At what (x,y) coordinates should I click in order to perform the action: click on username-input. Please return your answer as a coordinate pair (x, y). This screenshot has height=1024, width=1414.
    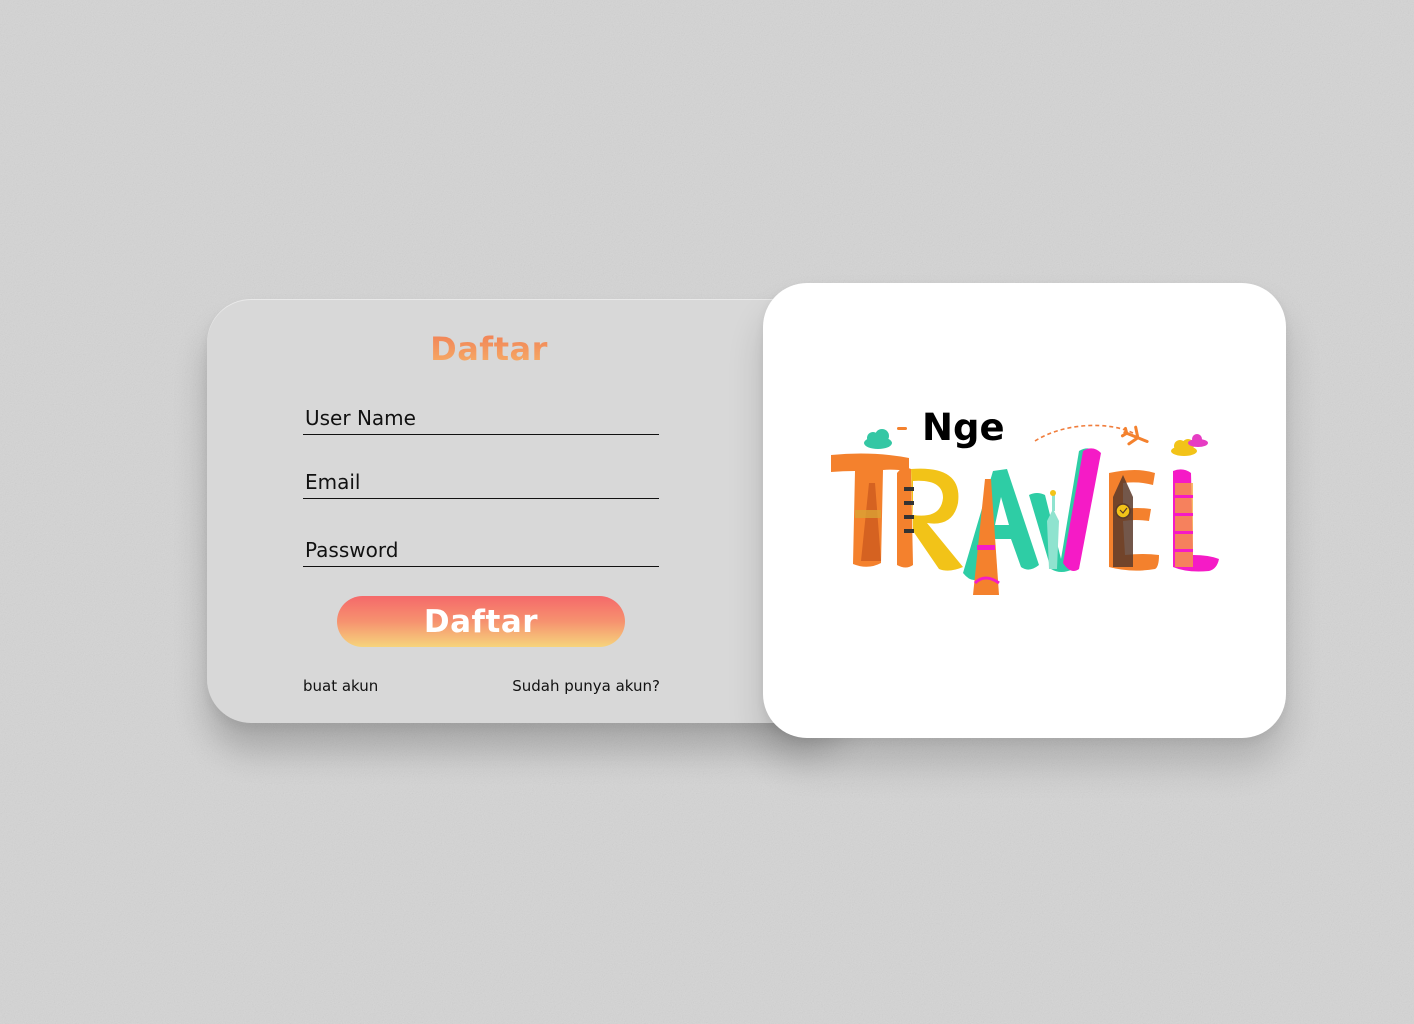
    Looking at the image, I should click on (480, 418).